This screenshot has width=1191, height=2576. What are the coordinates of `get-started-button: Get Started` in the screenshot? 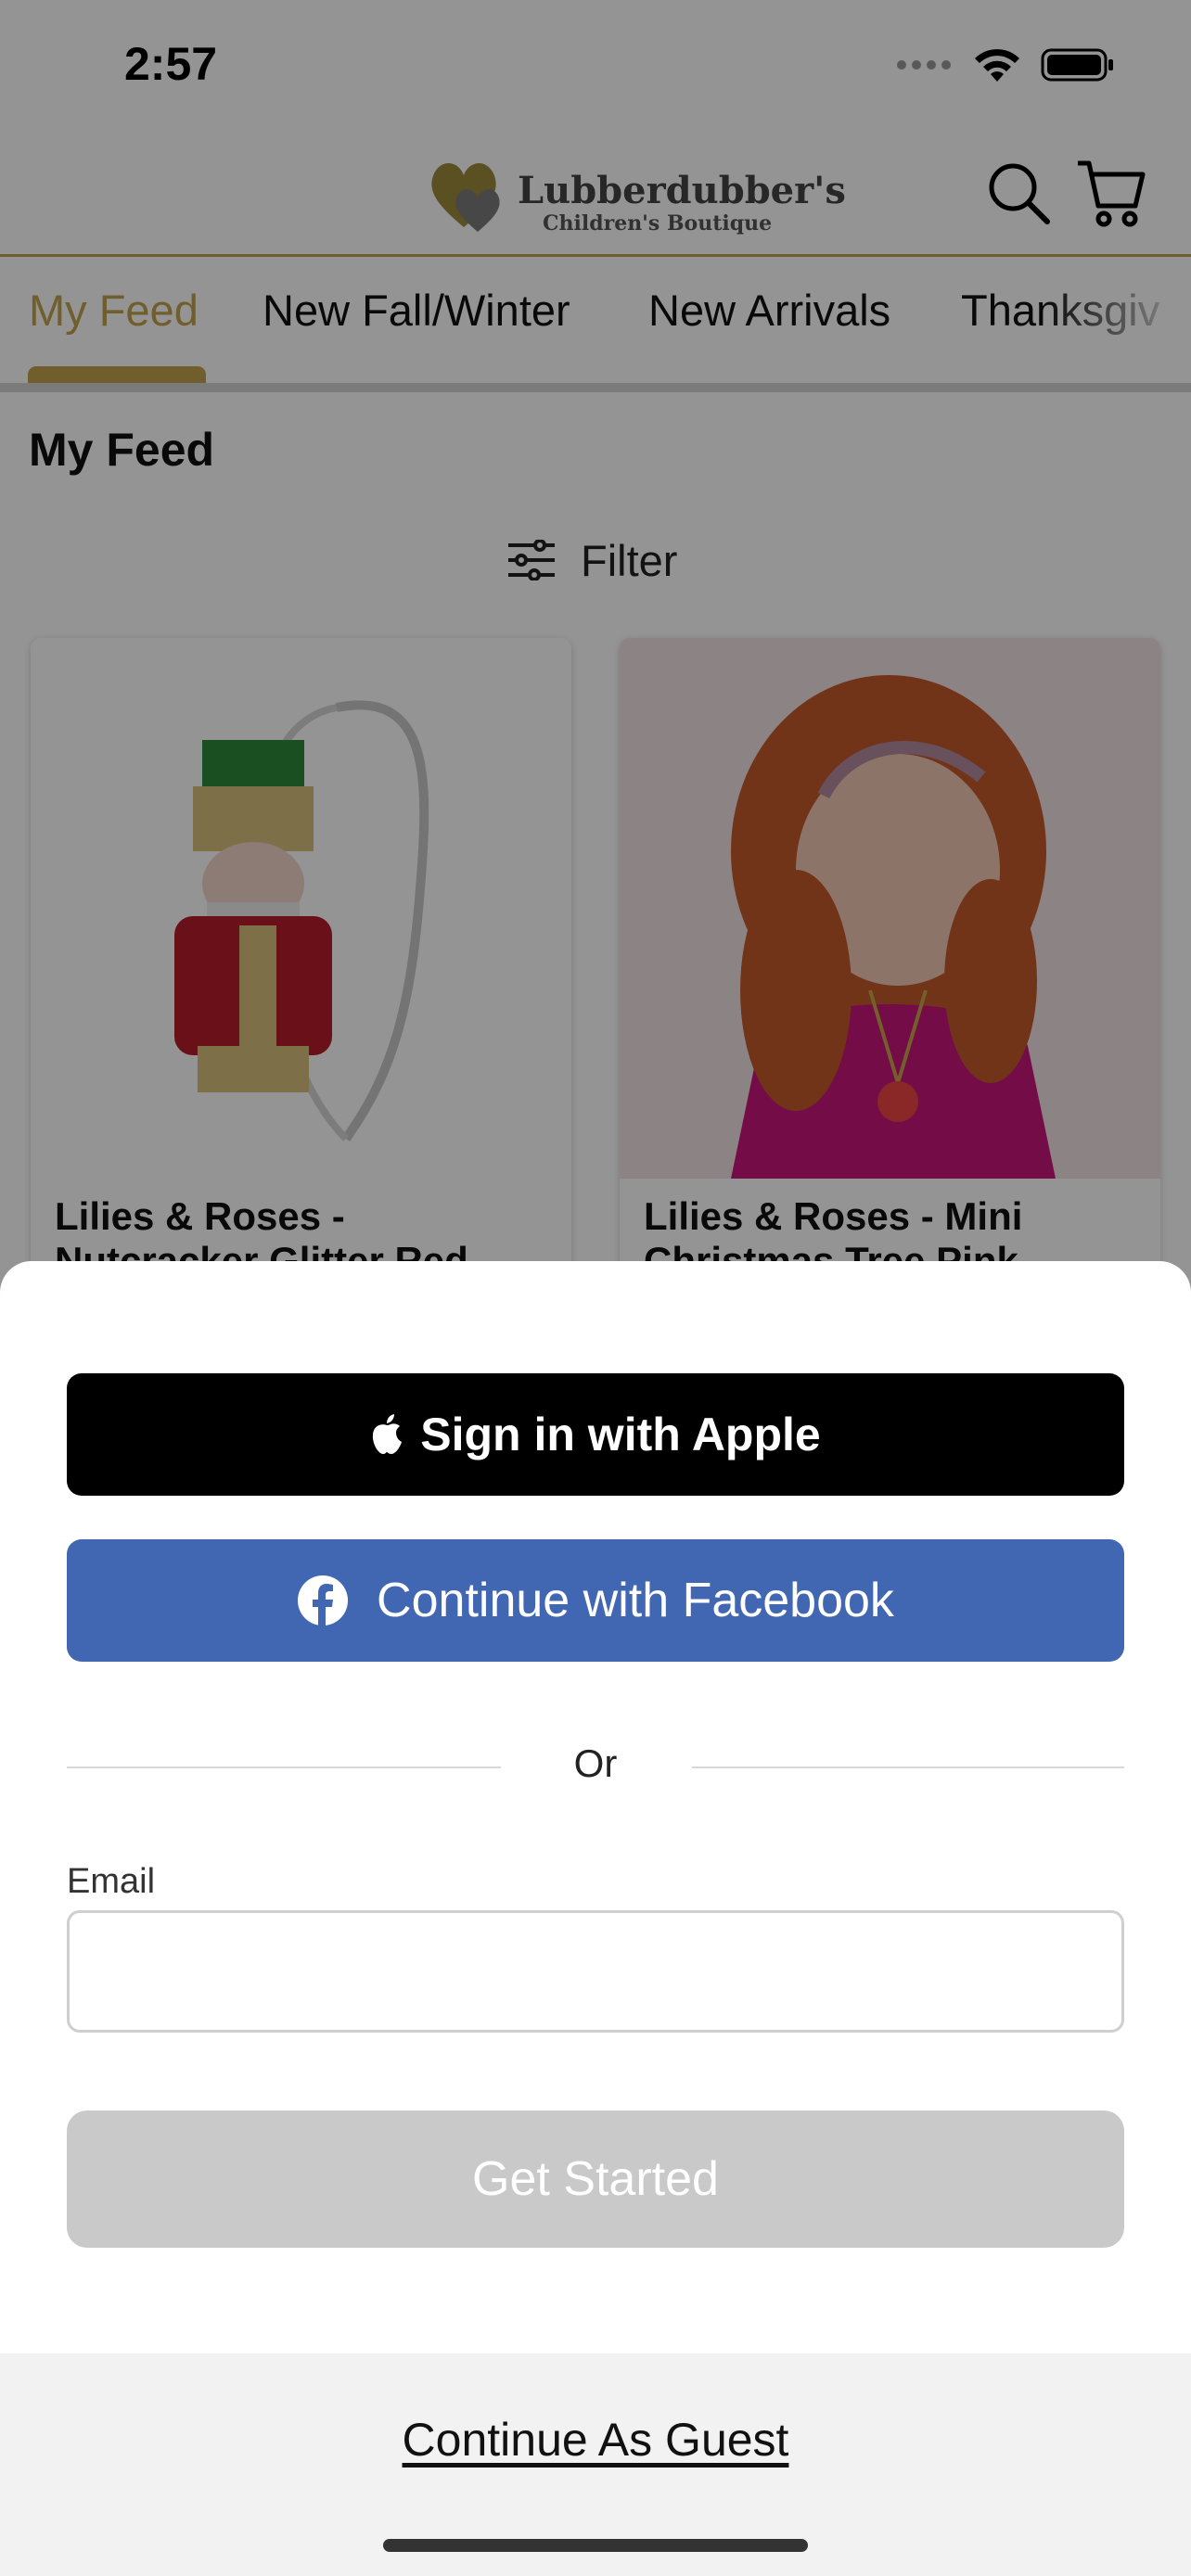 It's located at (595, 2179).